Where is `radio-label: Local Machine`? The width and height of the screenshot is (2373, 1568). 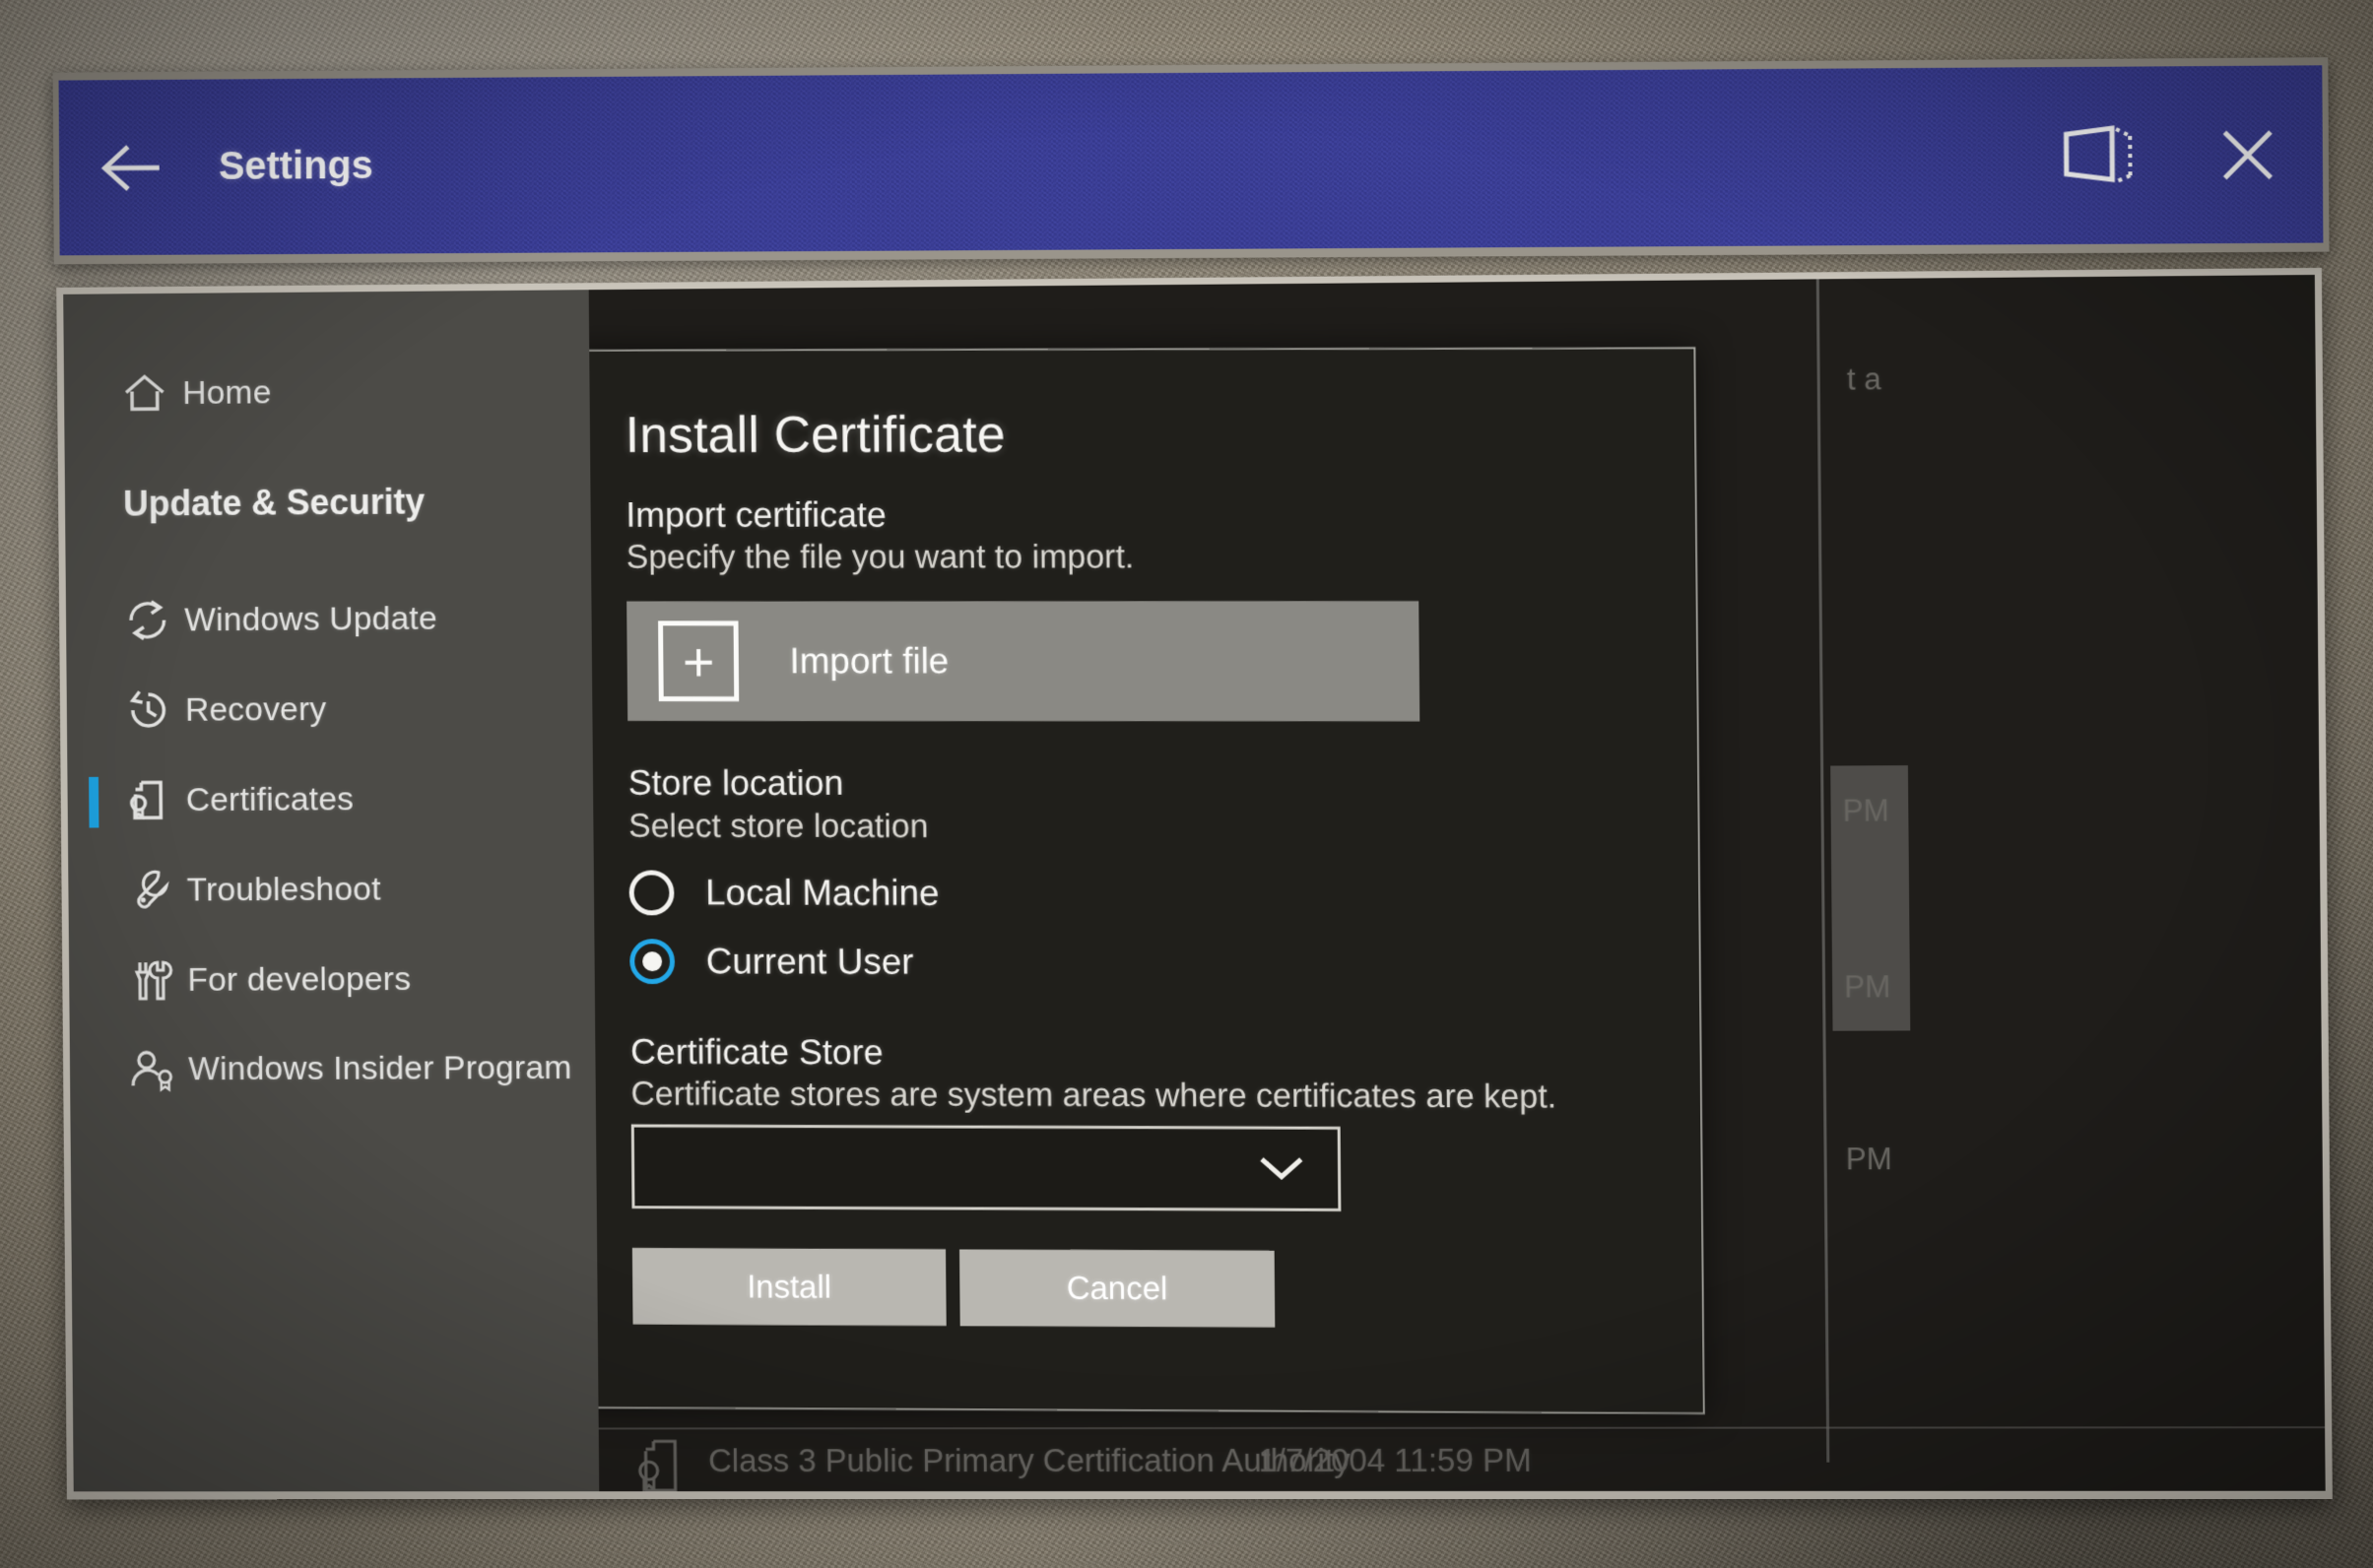 radio-label: Local Machine is located at coordinates (822, 893).